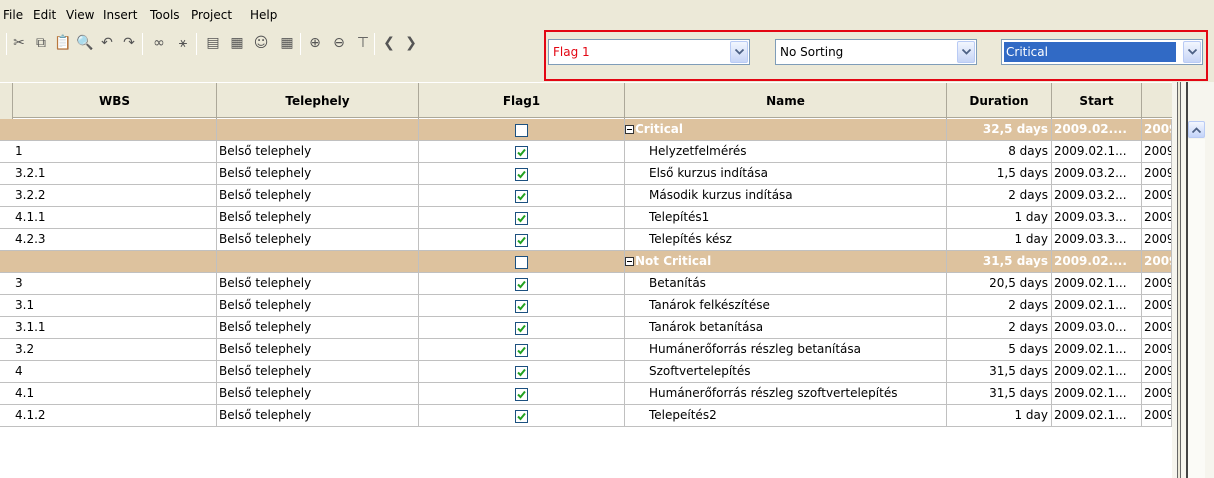 The width and height of the screenshot is (1214, 478). I want to click on sorting-combo: No Sorting, so click(876, 52).